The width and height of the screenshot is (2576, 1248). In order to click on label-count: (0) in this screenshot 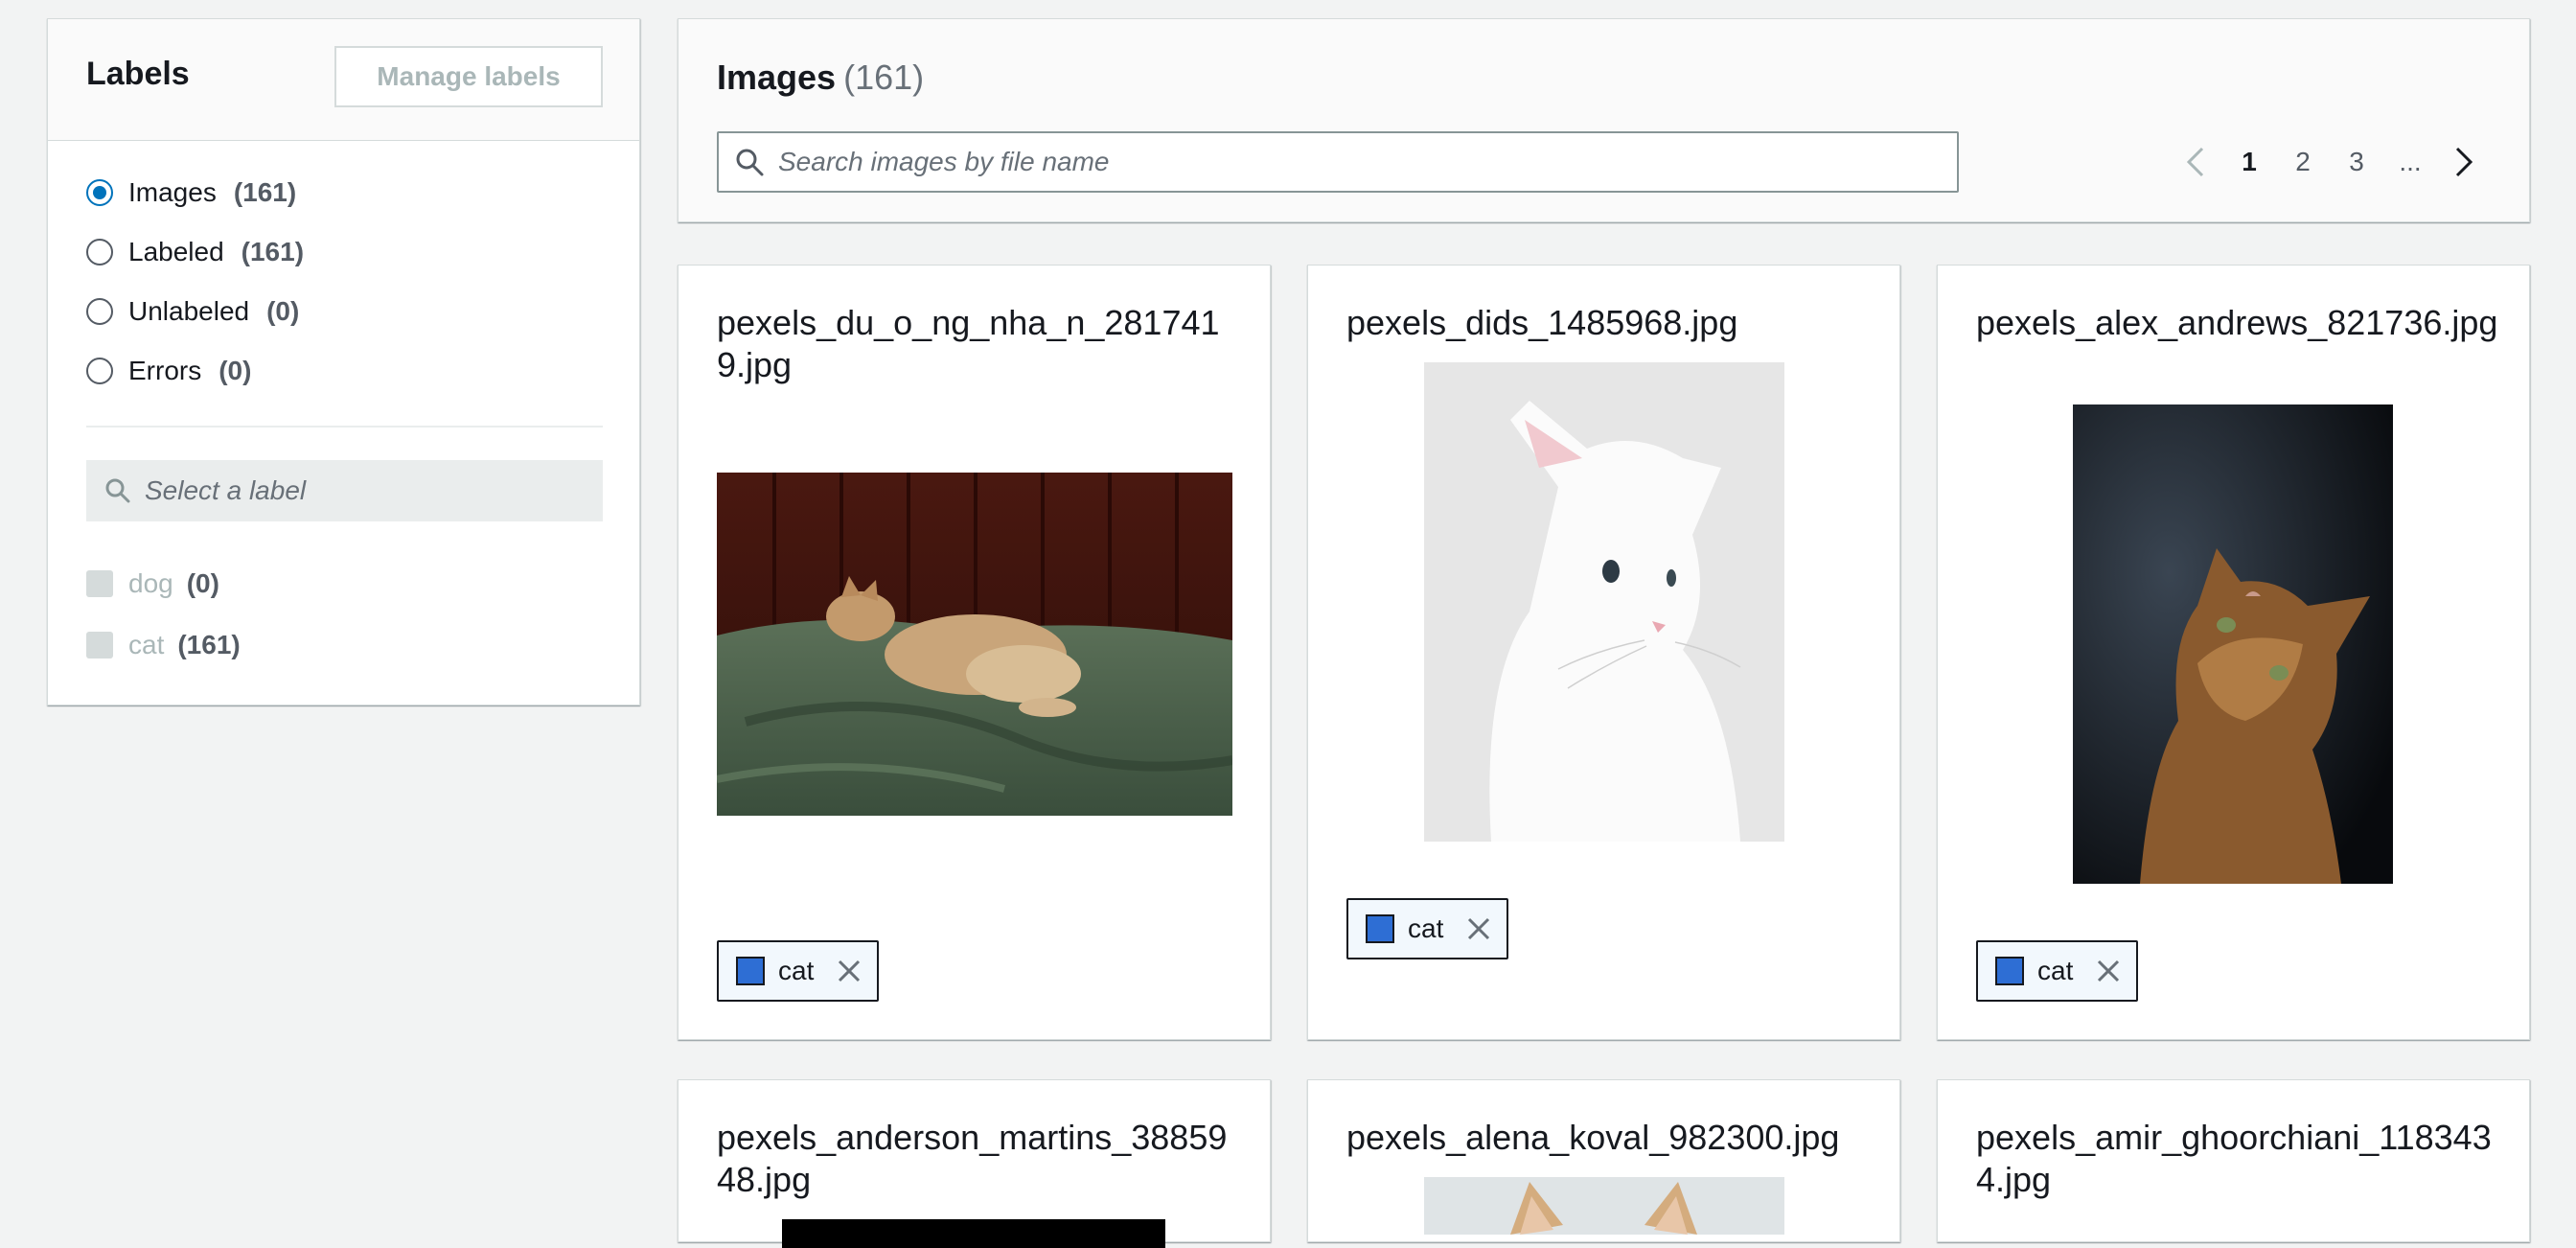, I will do `click(202, 583)`.